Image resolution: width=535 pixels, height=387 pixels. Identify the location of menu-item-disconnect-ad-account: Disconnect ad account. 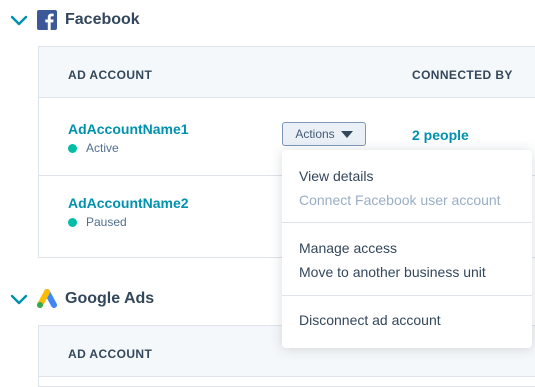
(370, 320).